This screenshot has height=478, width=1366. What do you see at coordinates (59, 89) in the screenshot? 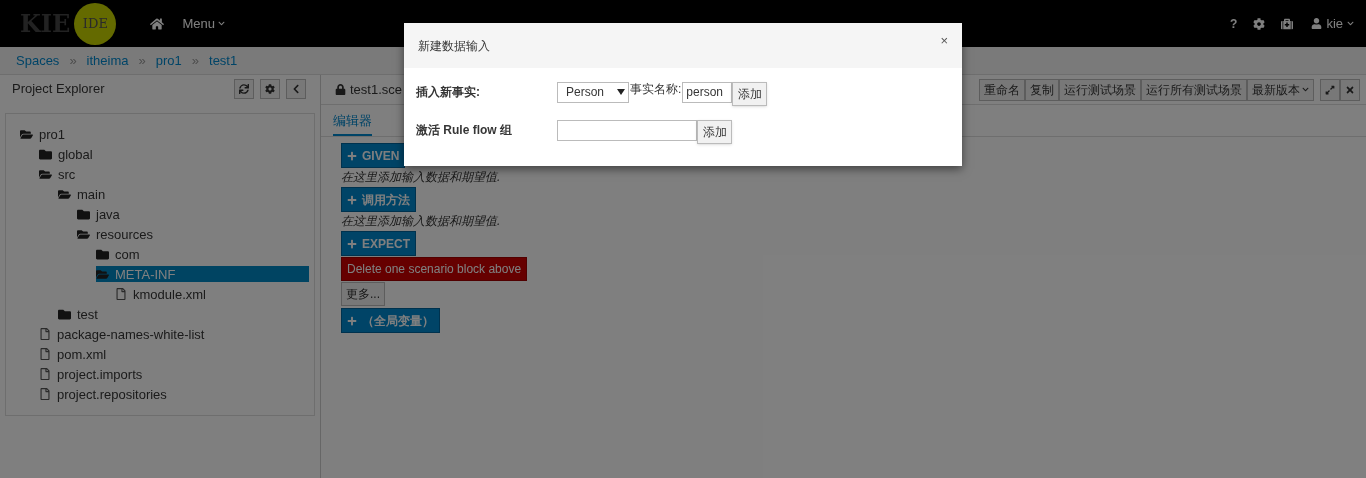
I see `panel-title: Project Explorer` at bounding box center [59, 89].